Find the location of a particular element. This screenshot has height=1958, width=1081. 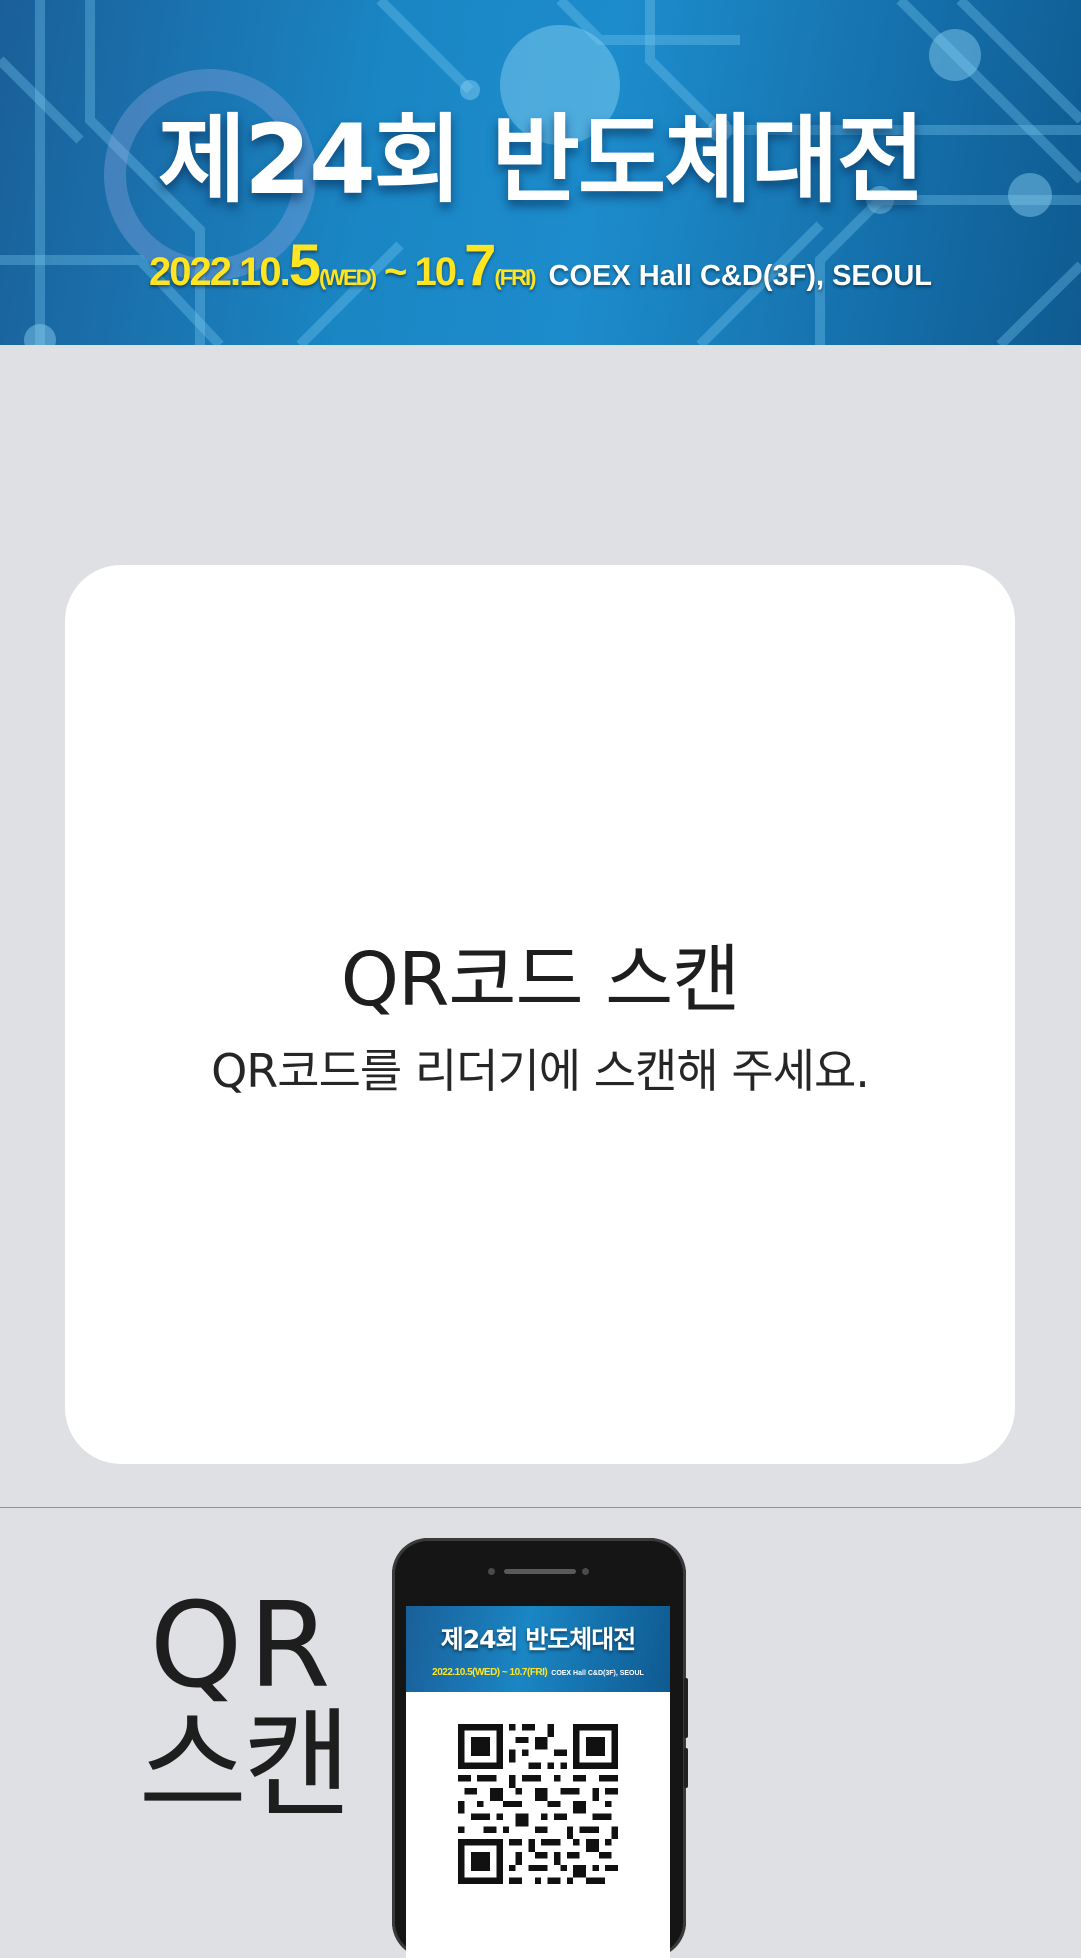

qr-code-icon is located at coordinates (538, 1804).